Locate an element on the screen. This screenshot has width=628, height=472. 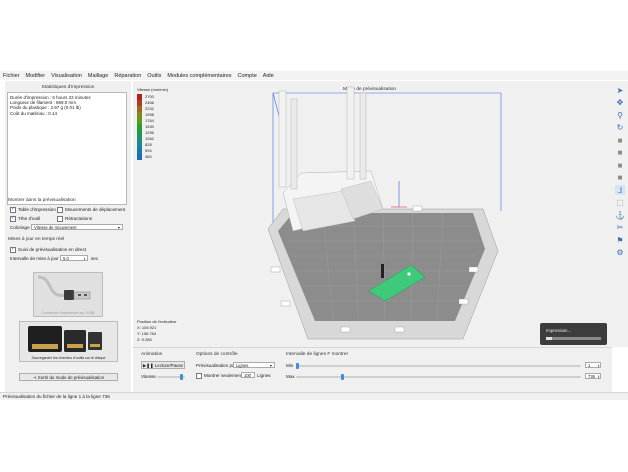
menu-outils: Outils is located at coordinates (154, 76).